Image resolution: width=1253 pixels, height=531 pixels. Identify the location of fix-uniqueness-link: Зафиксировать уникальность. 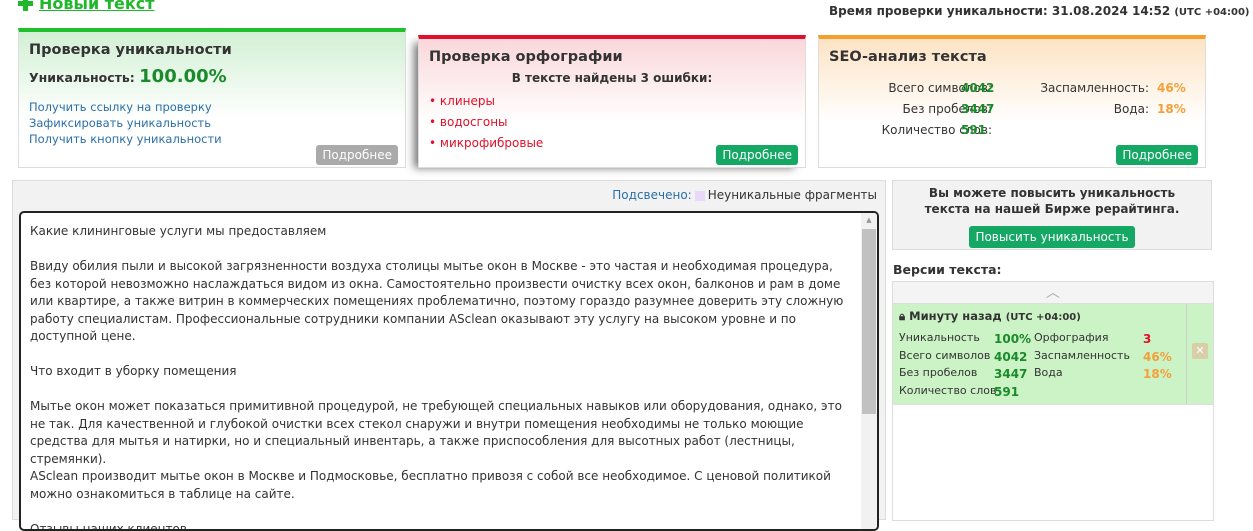
(217, 123).